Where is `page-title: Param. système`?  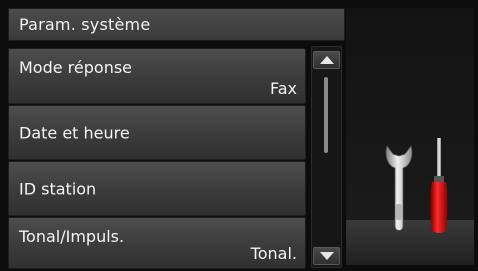 page-title: Param. système is located at coordinates (85, 24).